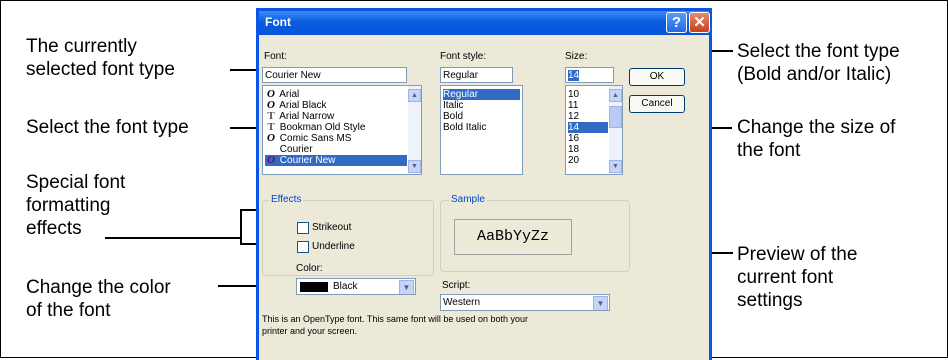  I want to click on font-label: Font:, so click(275, 56).